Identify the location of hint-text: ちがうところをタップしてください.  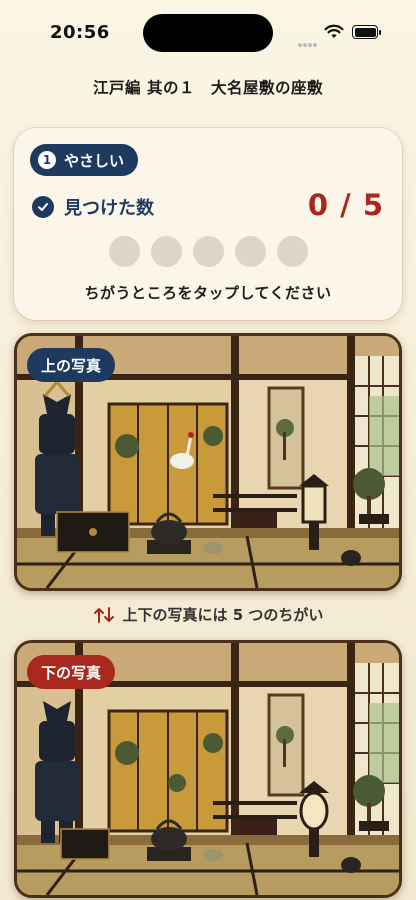
(208, 293).